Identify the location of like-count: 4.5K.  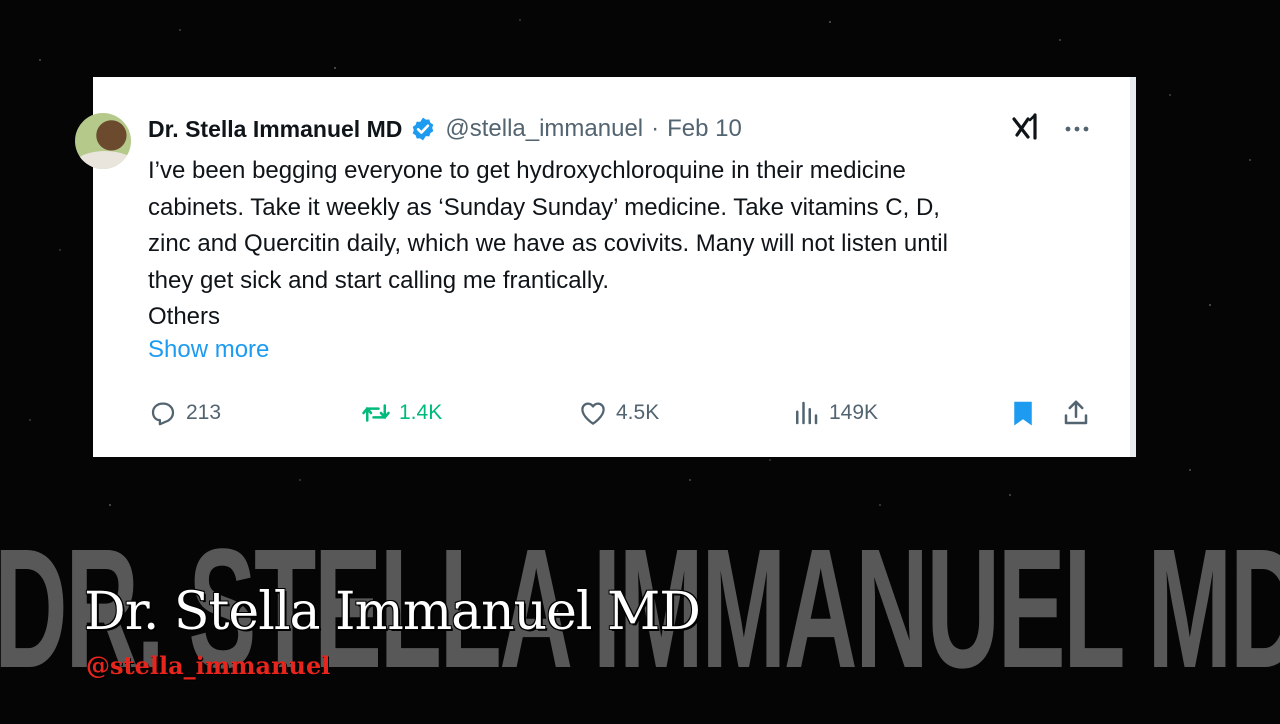
(638, 412).